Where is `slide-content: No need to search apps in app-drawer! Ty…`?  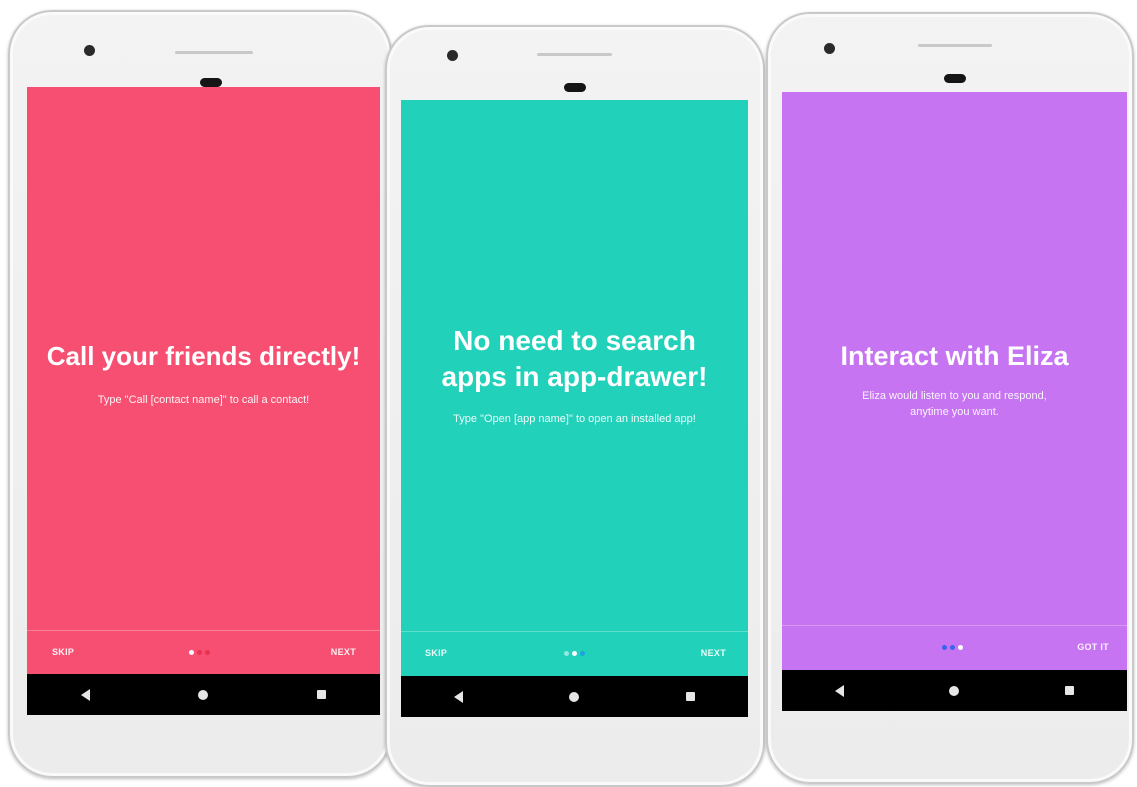 slide-content: No need to search apps in app-drawer! Ty… is located at coordinates (574, 375).